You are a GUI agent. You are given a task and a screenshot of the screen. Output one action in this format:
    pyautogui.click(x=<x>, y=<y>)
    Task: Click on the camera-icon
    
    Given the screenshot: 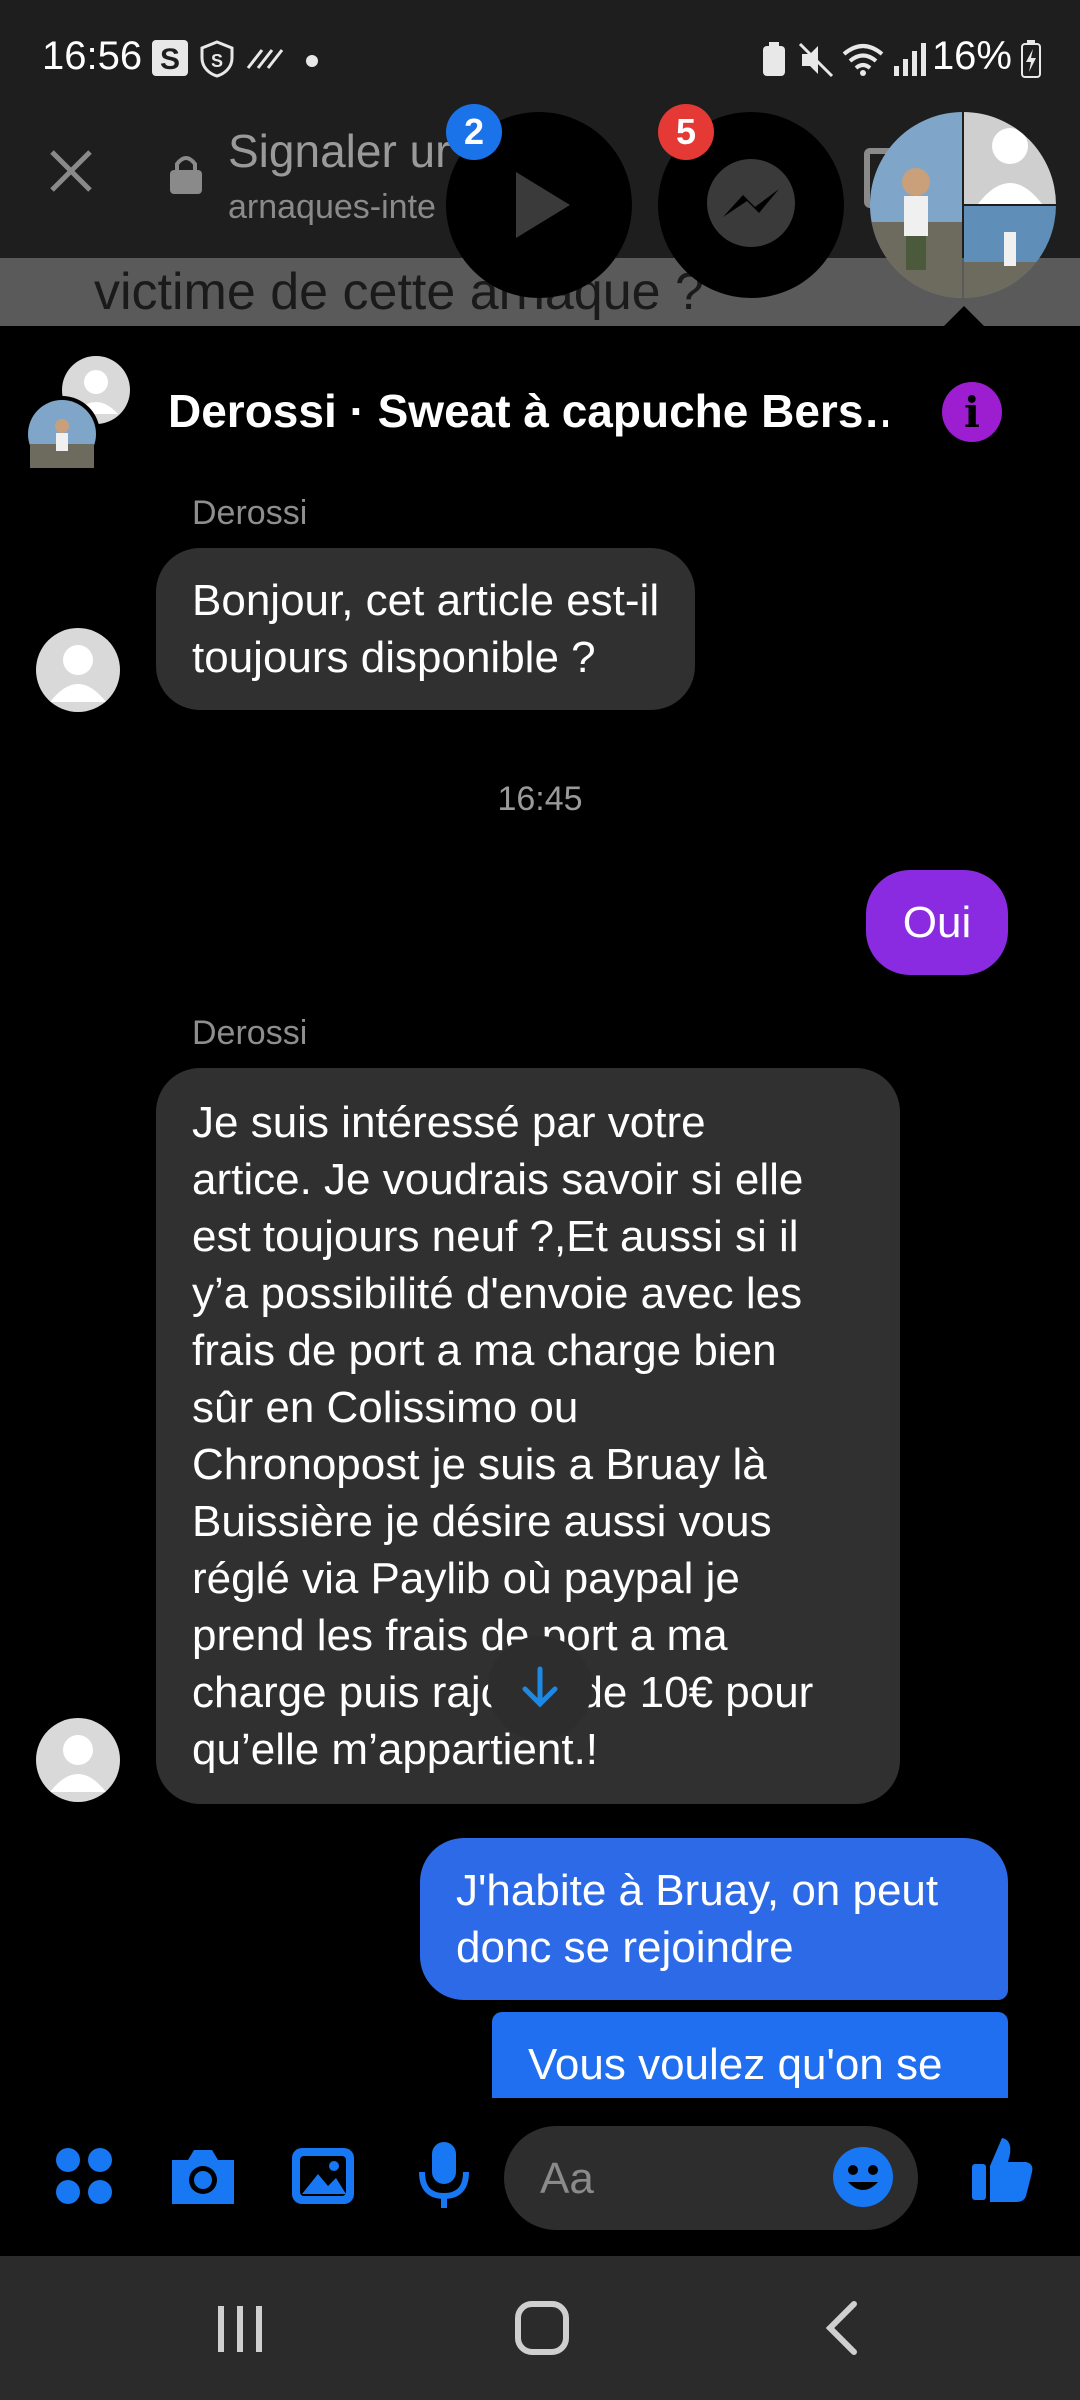 What is the action you would take?
    pyautogui.click(x=203, y=2178)
    